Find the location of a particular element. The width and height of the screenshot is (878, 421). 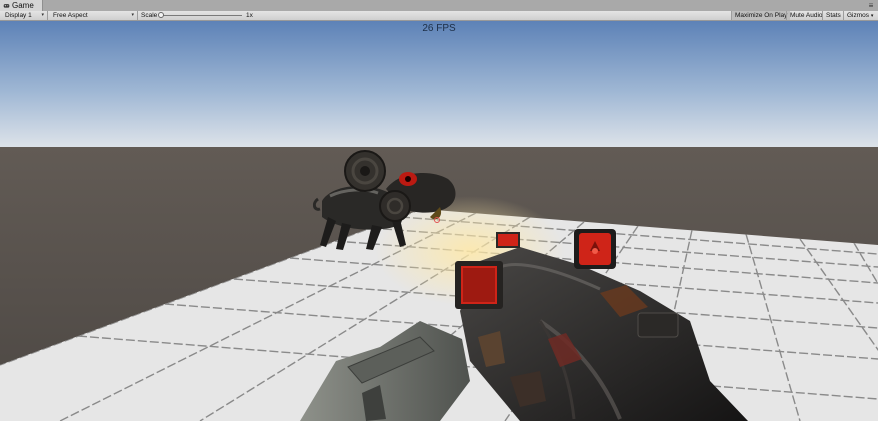

rear-sight is located at coordinates (508, 240).